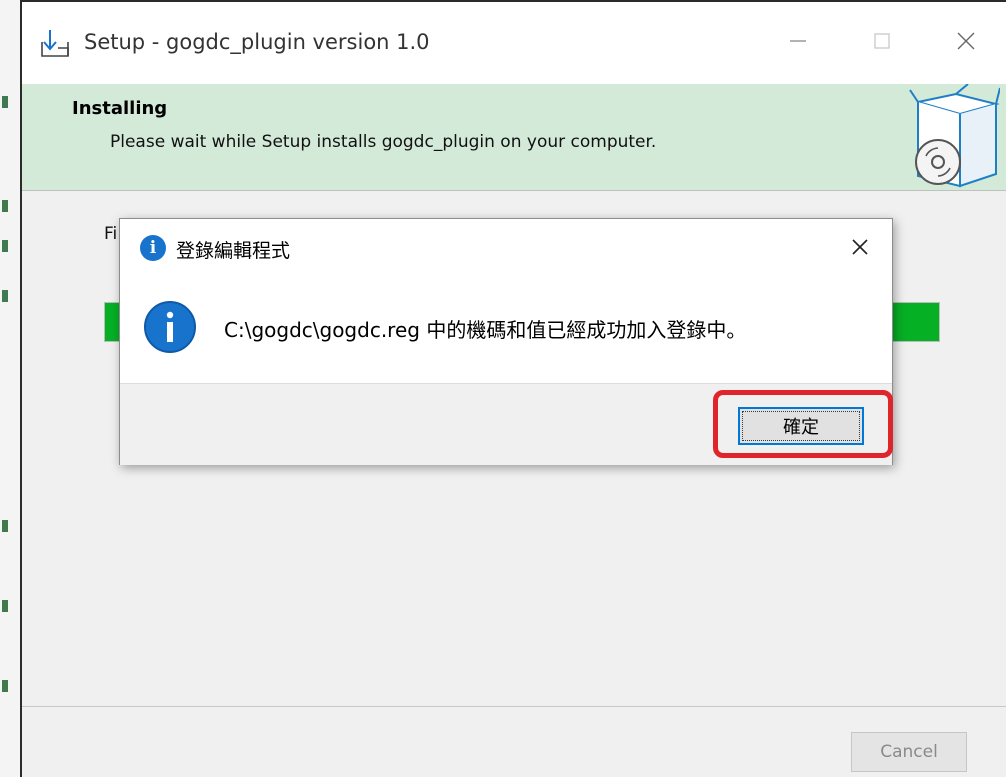 The width and height of the screenshot is (1006, 777). I want to click on info-icon: i, so click(153, 248).